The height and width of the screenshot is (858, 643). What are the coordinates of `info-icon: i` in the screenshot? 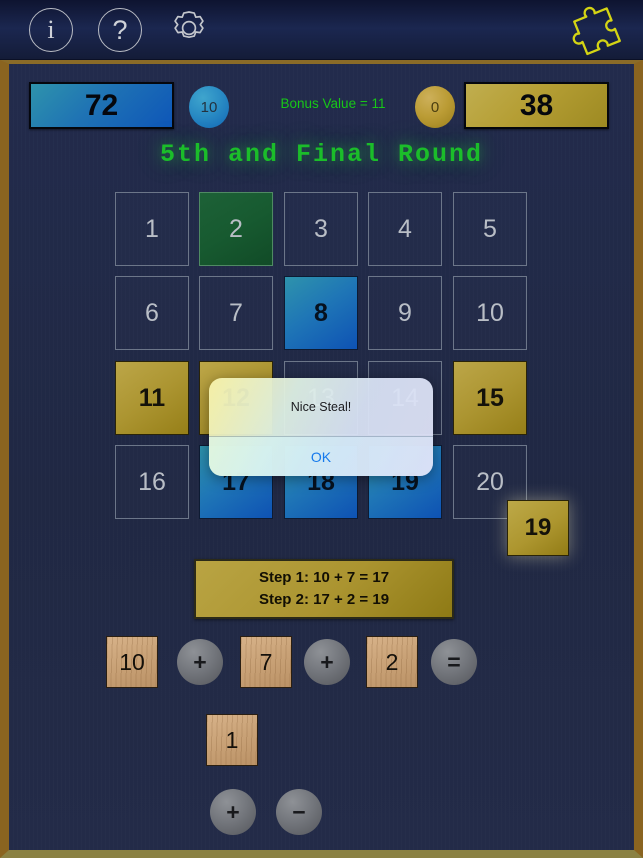 It's located at (51, 30).